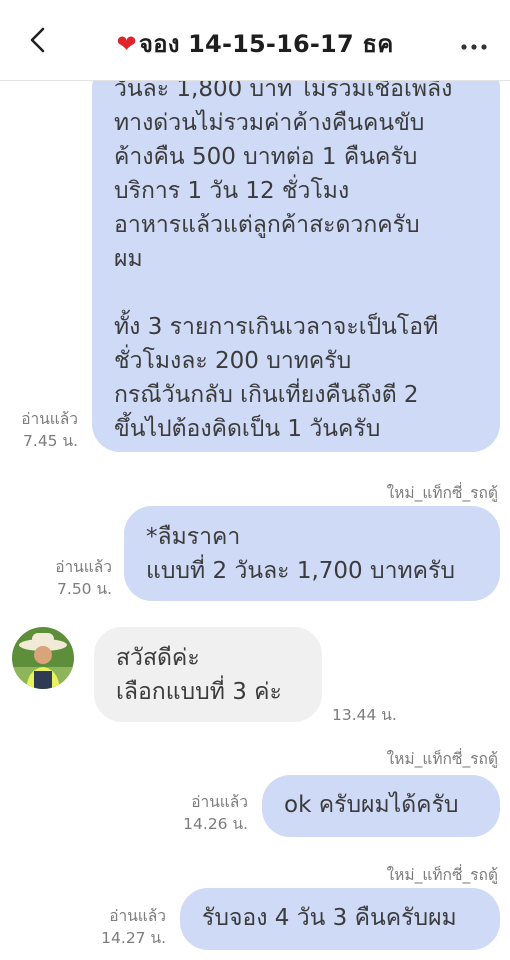  I want to click on message-time: 7.50 น., so click(84, 589).